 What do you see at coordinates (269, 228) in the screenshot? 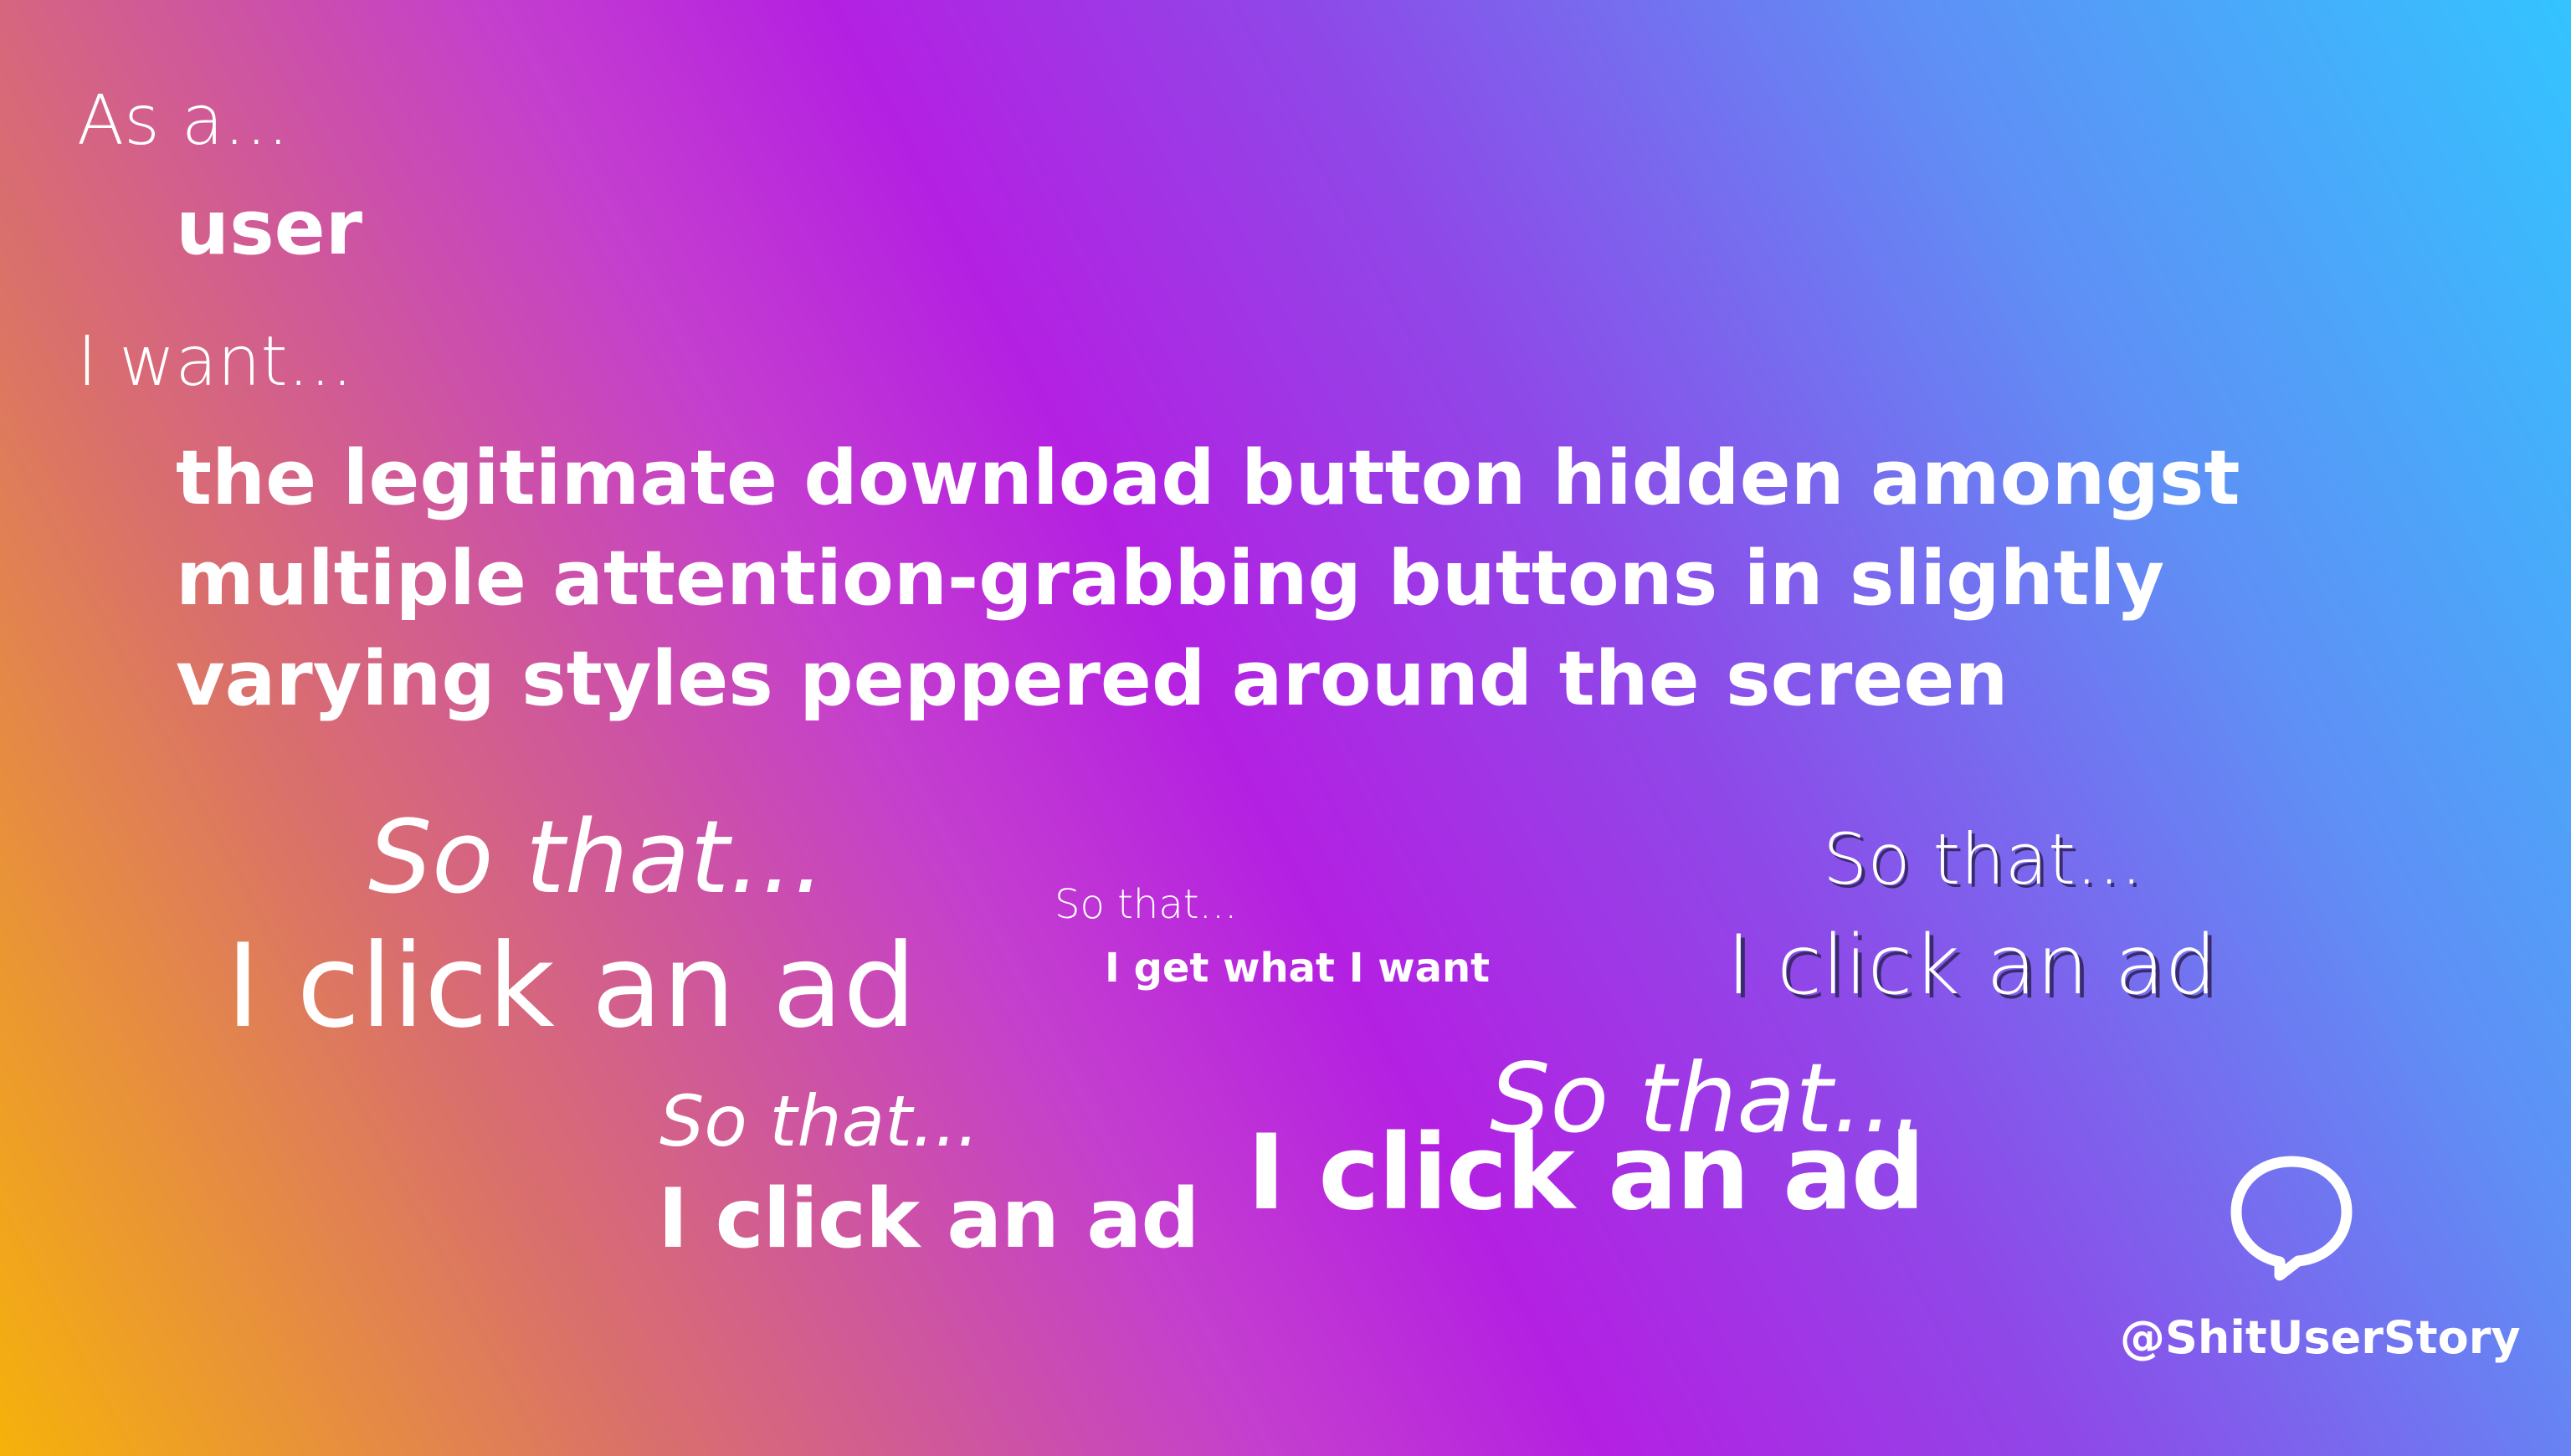
I see `role-text: user` at bounding box center [269, 228].